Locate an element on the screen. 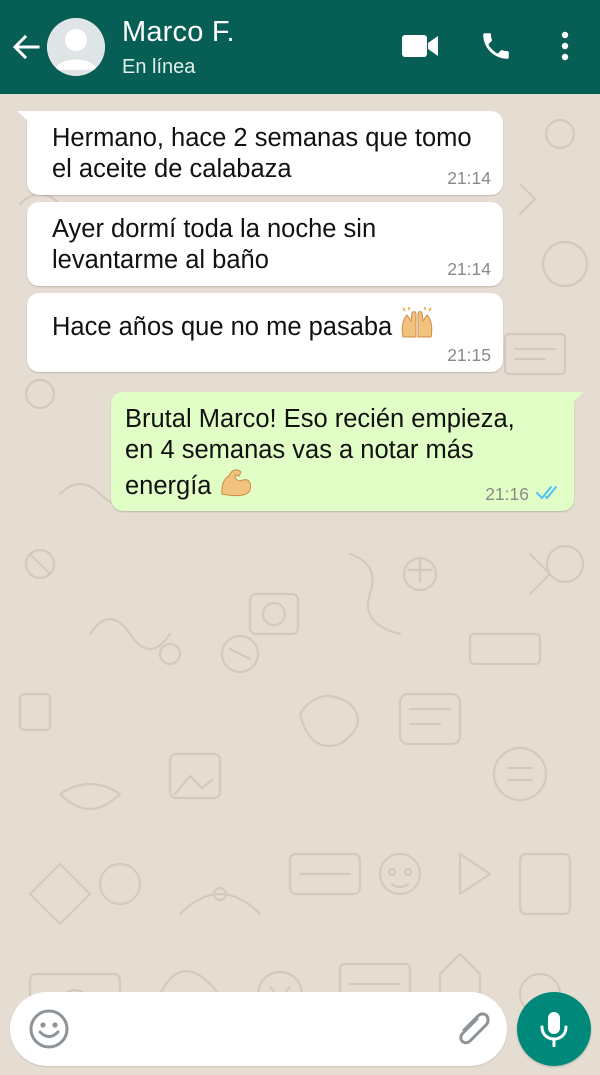 The width and height of the screenshot is (600, 1075). more-options-button is located at coordinates (565, 46).